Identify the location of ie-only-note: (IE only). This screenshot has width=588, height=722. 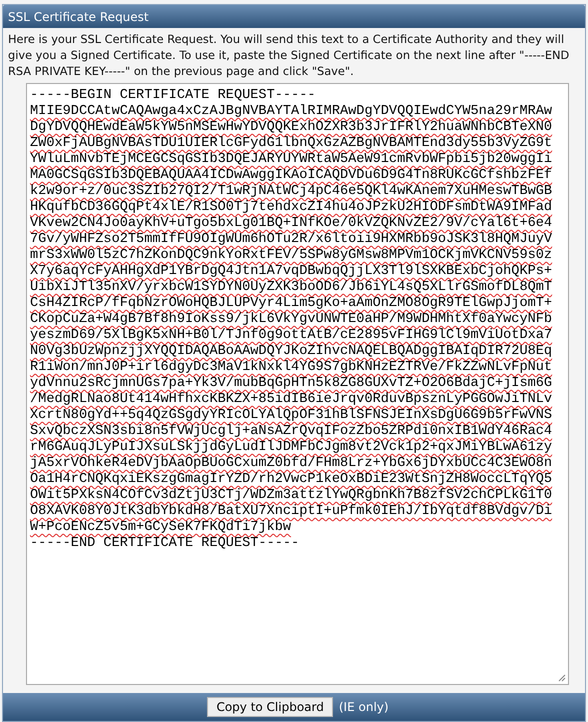
(363, 707).